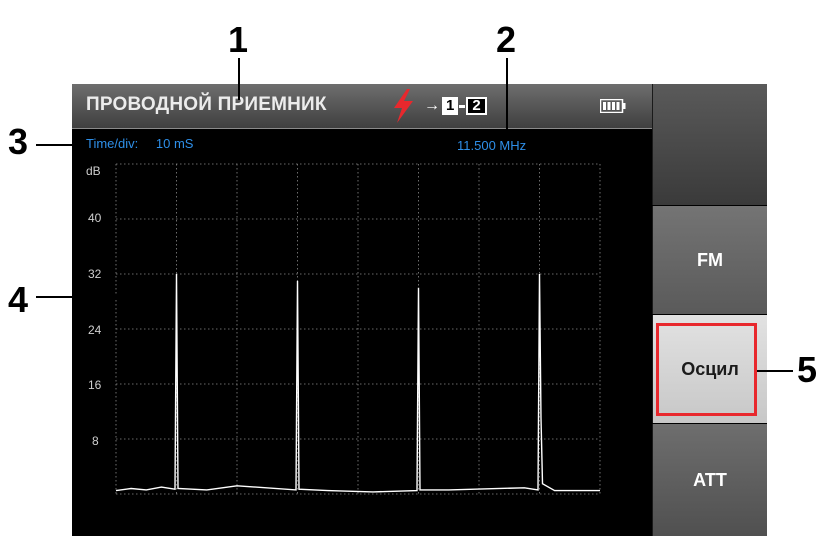 This screenshot has width=827, height=536. What do you see at coordinates (18, 299) in the screenshot?
I see `callout-4: 4` at bounding box center [18, 299].